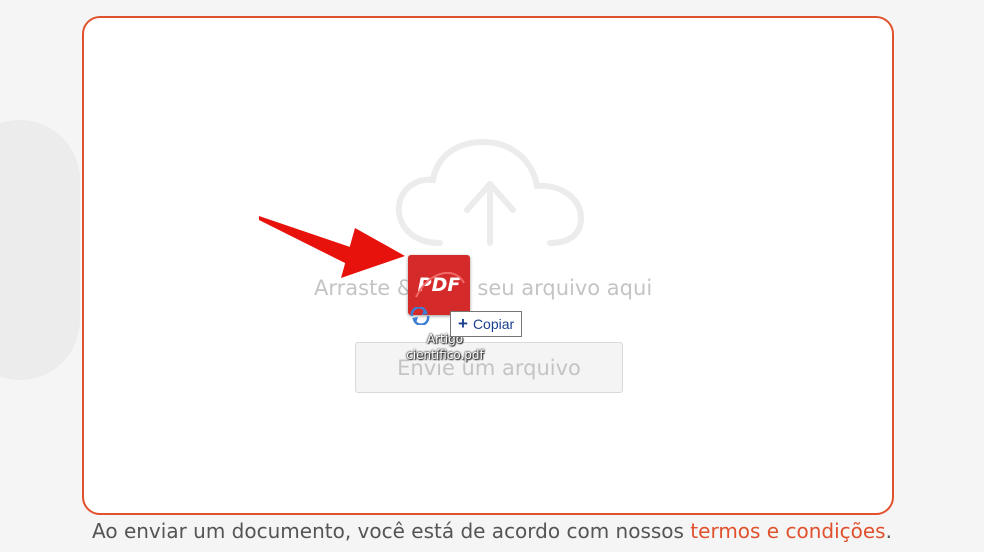 The width and height of the screenshot is (984, 552). Describe the element at coordinates (332, 247) in the screenshot. I see `red-arrow-annotation` at that location.